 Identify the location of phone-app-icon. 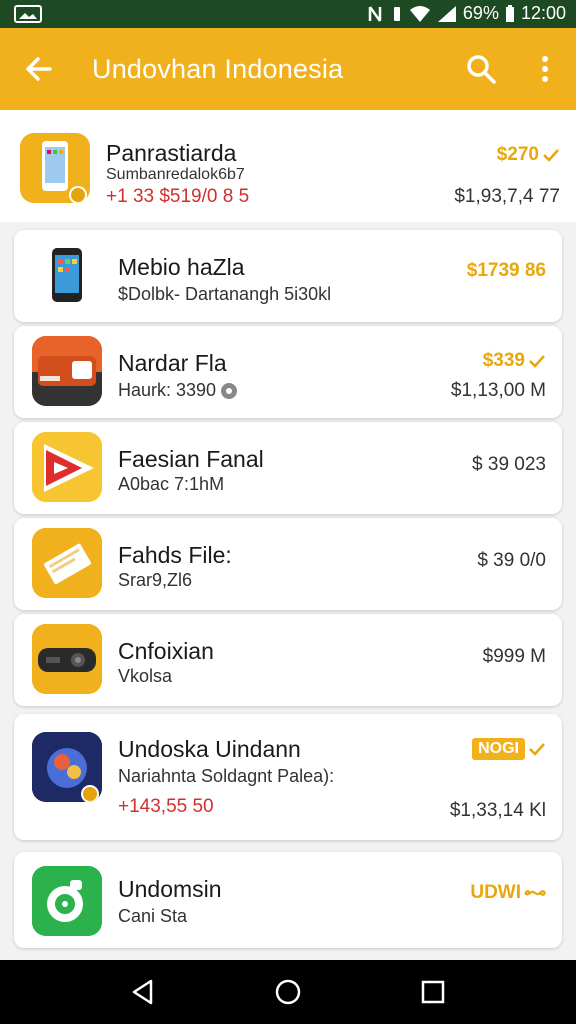
(55, 168).